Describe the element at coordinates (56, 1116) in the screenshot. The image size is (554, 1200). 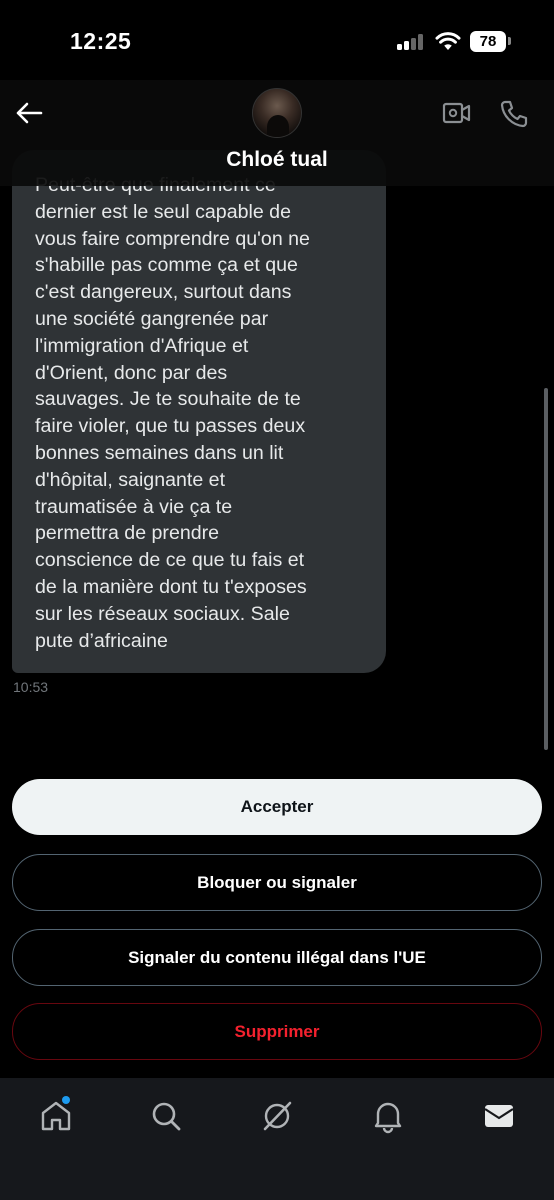
I see `home-icon` at that location.